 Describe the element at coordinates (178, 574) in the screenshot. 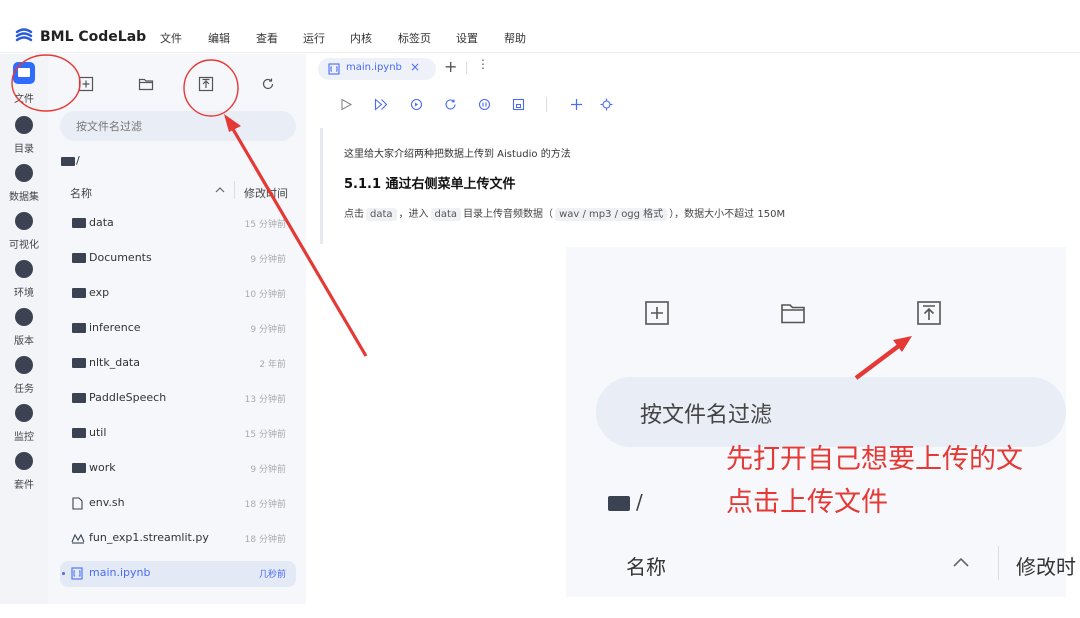

I see `file-row-selected: main.ipynb 几秒前` at that location.